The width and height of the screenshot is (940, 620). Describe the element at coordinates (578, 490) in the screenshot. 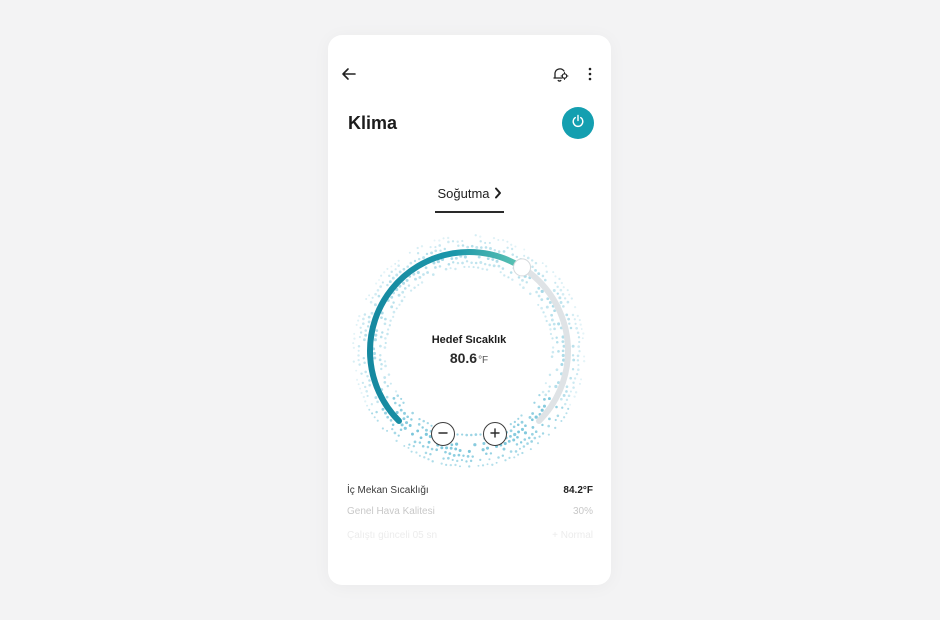

I see `info-value: 84.2°F` at that location.